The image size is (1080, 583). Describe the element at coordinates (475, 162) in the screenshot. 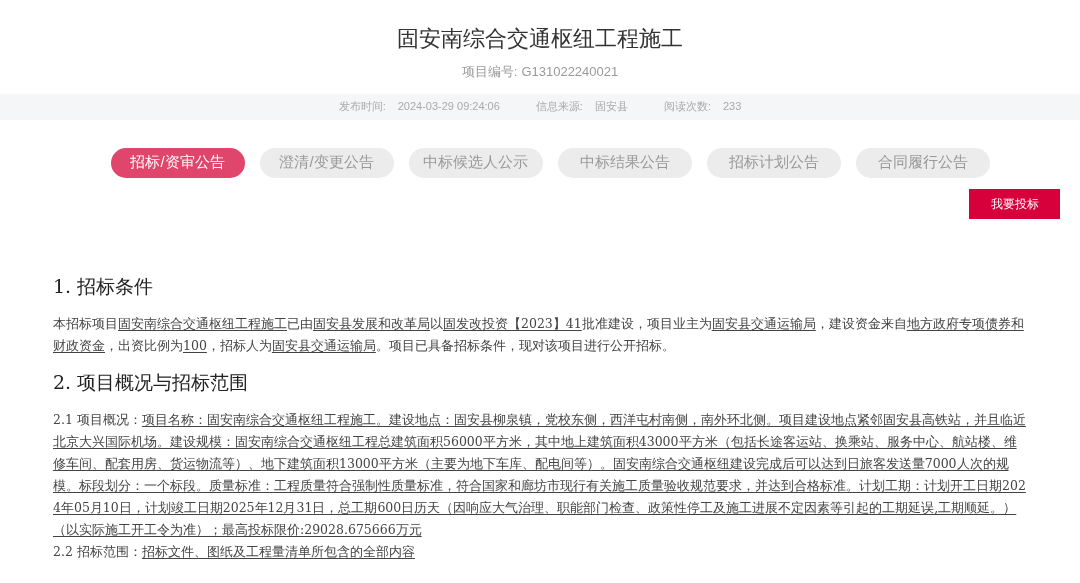

I see `notice-tab: 中标候选人公示` at that location.